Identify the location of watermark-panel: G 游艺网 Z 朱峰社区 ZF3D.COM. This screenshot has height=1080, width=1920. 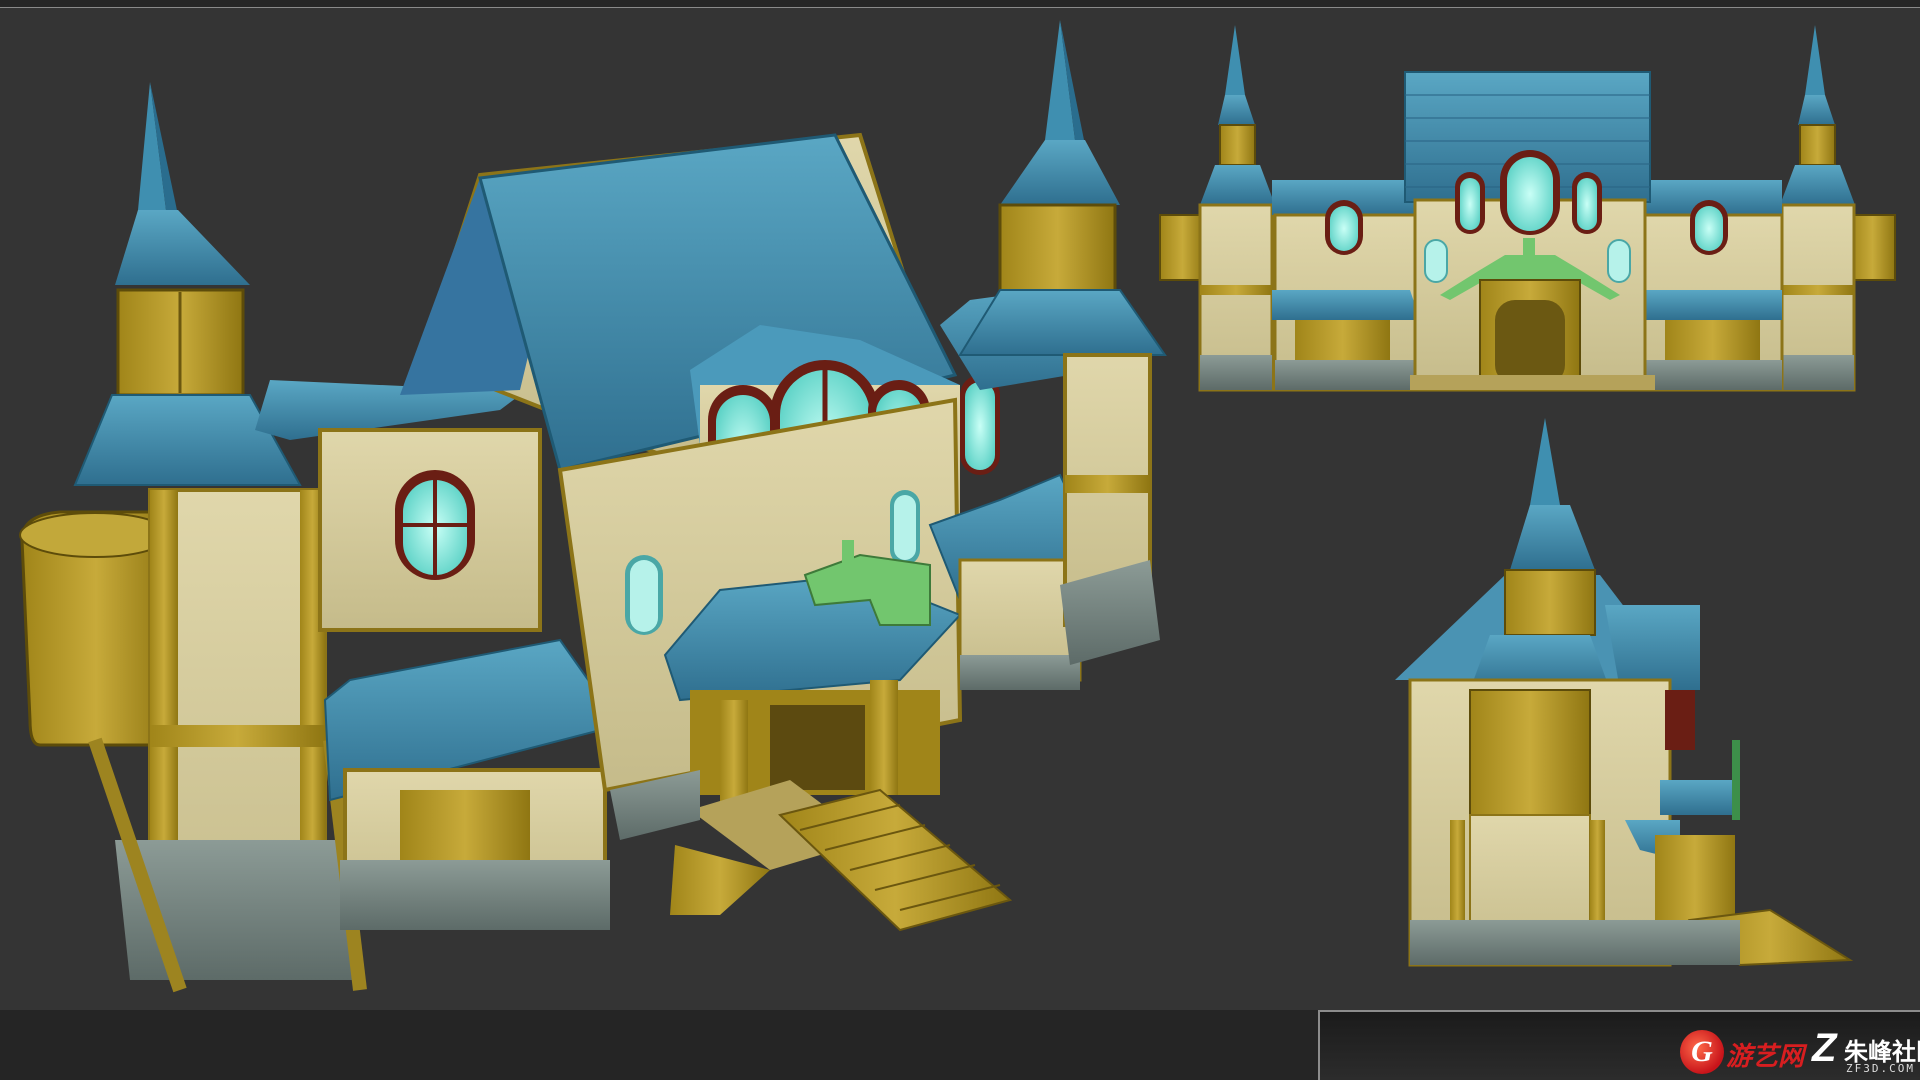
(1619, 1045).